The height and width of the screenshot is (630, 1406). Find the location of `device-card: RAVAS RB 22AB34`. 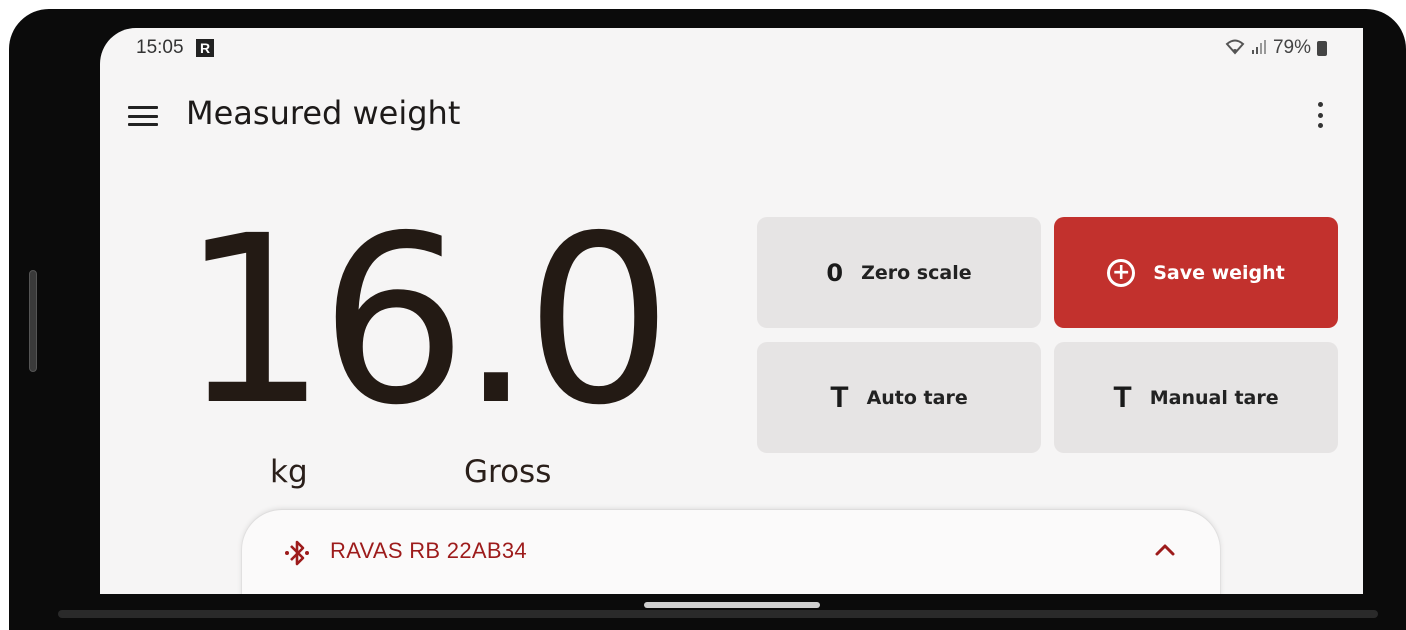

device-card: RAVAS RB 22AB34 is located at coordinates (731, 552).